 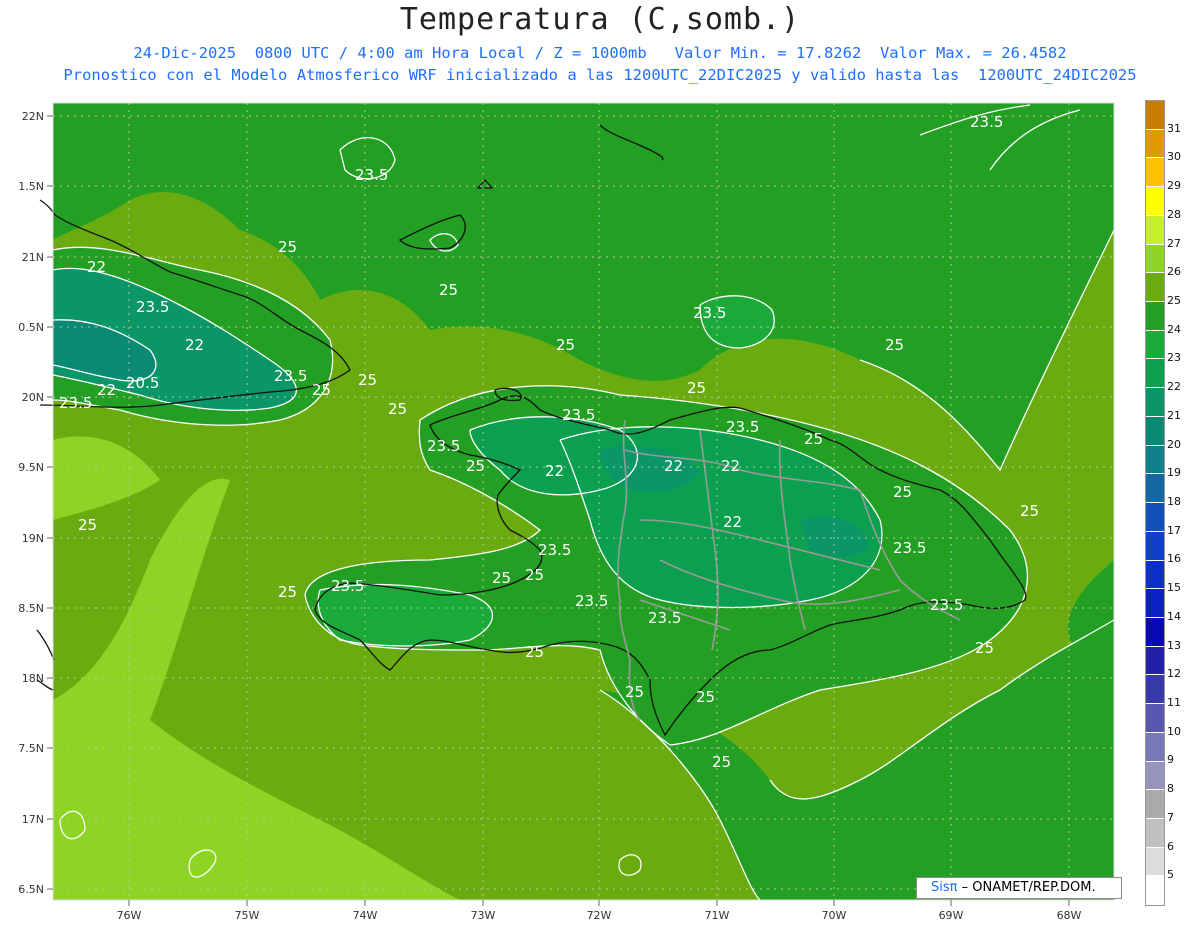 I want to click on legend-label: 13, so click(x=1174, y=645).